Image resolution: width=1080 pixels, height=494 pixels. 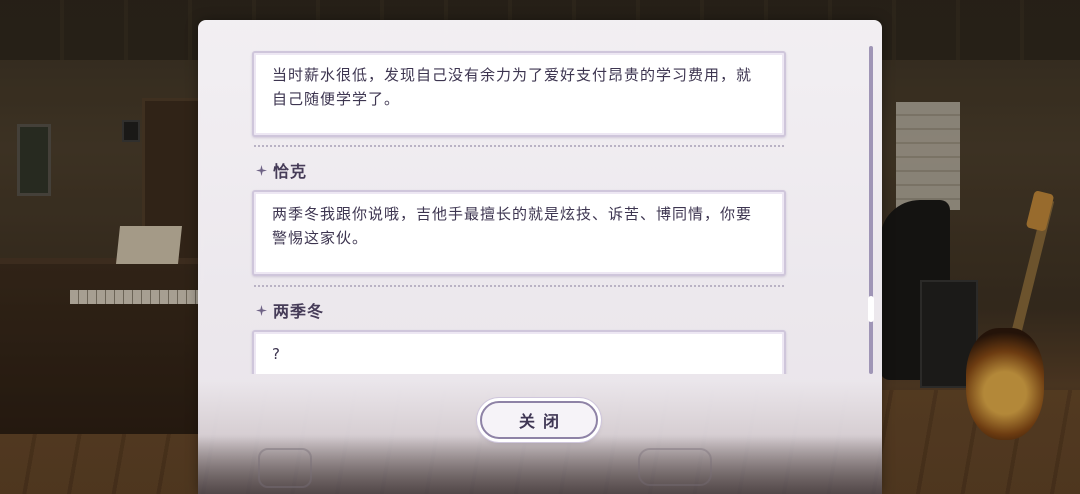 I want to click on speaker-name: 两季冬, so click(x=299, y=311).